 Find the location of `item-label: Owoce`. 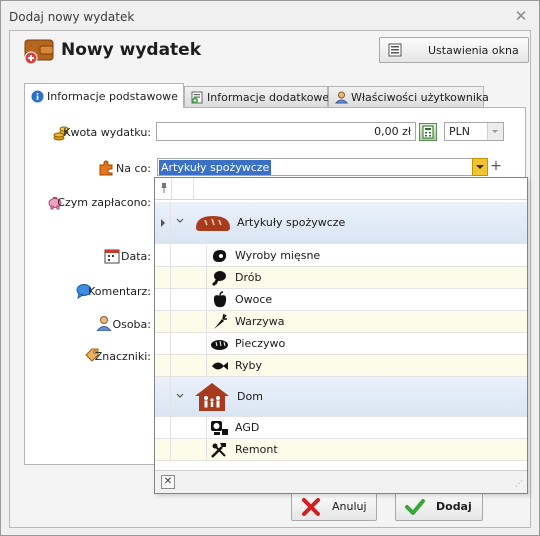

item-label: Owoce is located at coordinates (254, 299).